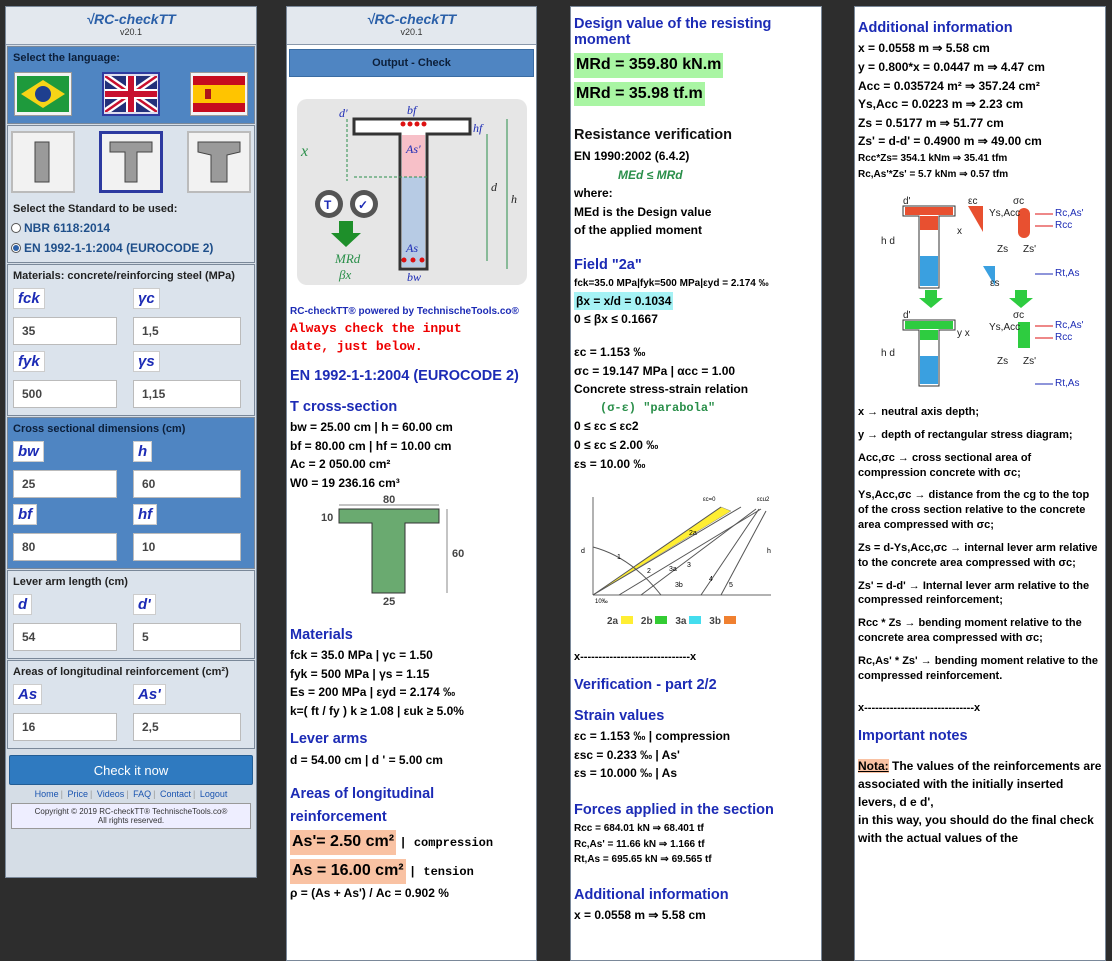 The height and width of the screenshot is (961, 1112). I want to click on link-faq: FAQ, so click(142, 794).